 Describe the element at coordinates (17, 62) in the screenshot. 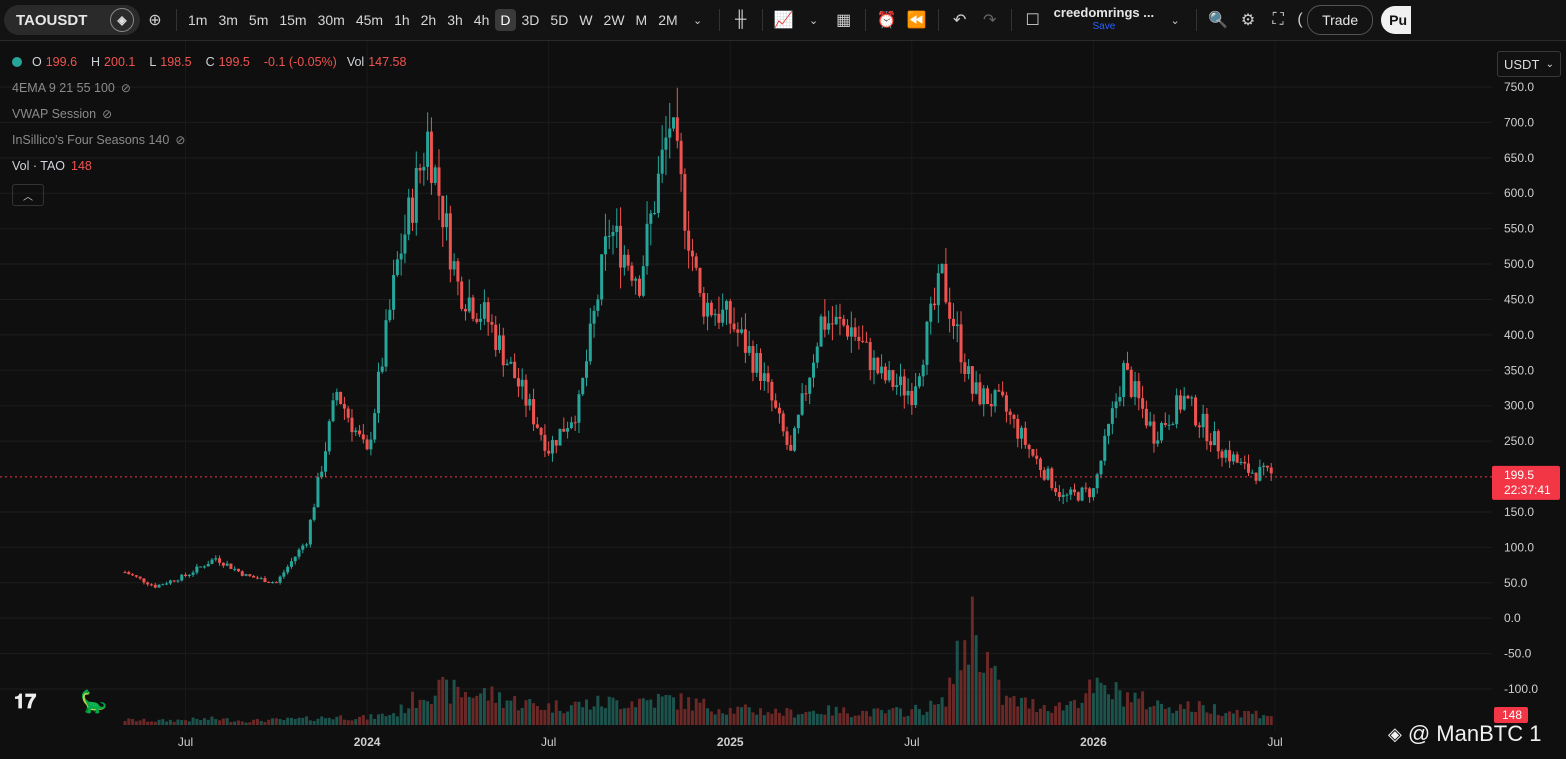

I see `status-dot-icon` at that location.